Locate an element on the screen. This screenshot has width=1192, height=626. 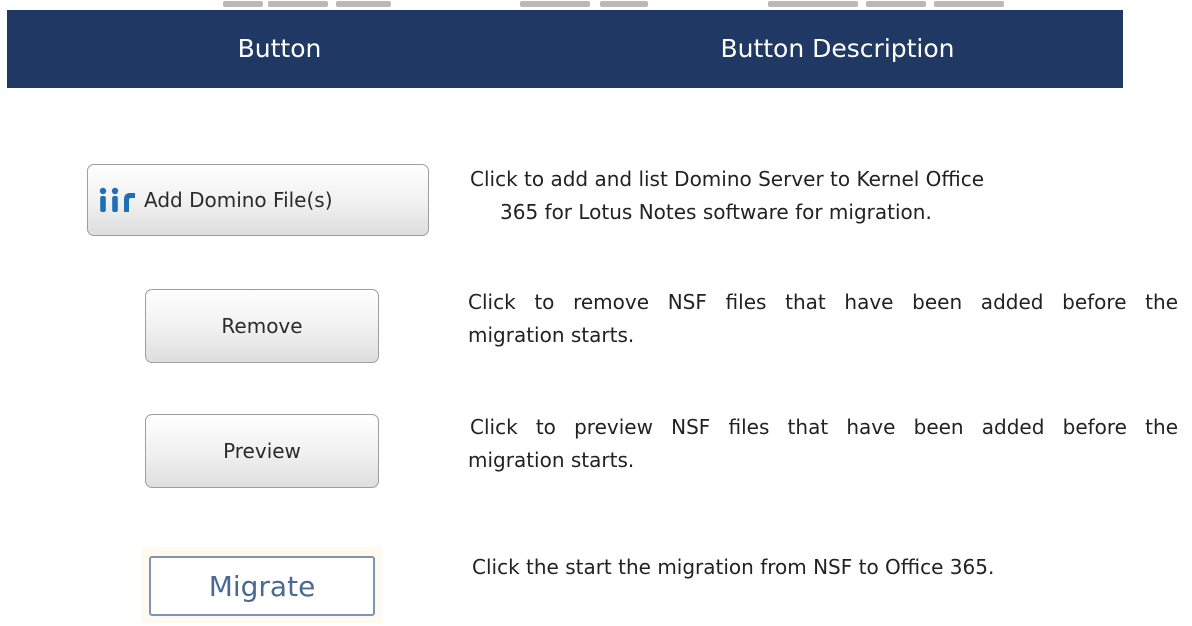
preview-button-label: Preview is located at coordinates (262, 451).